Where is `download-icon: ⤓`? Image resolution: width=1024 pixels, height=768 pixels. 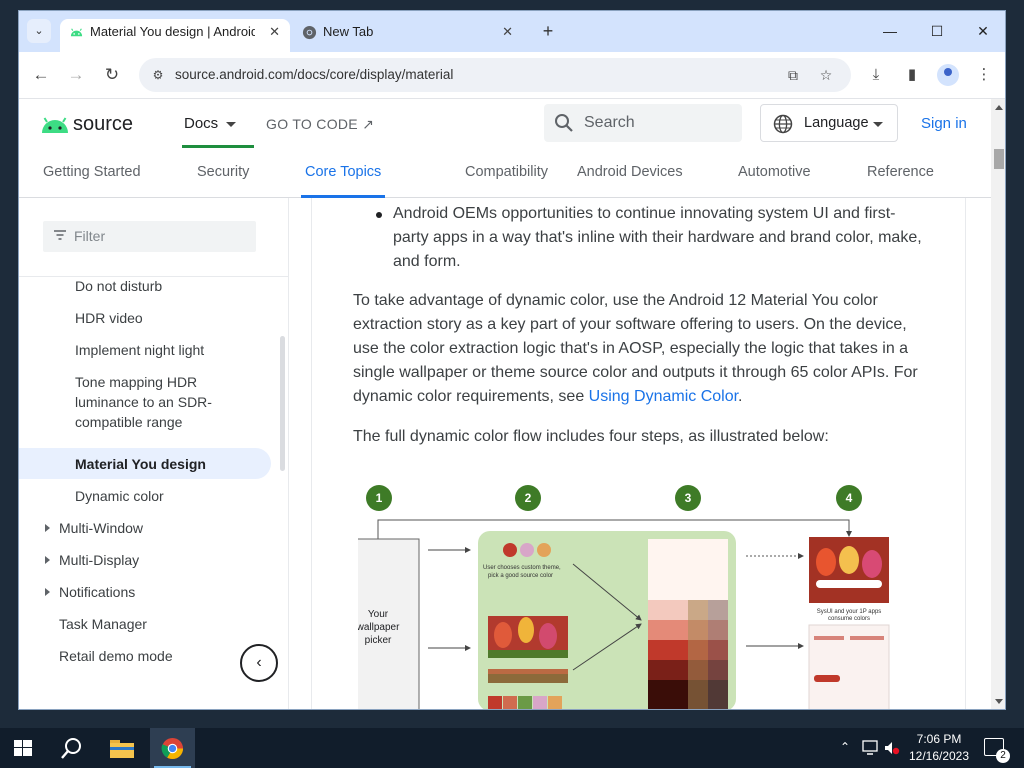
download-icon: ⤓ is located at coordinates (876, 75).